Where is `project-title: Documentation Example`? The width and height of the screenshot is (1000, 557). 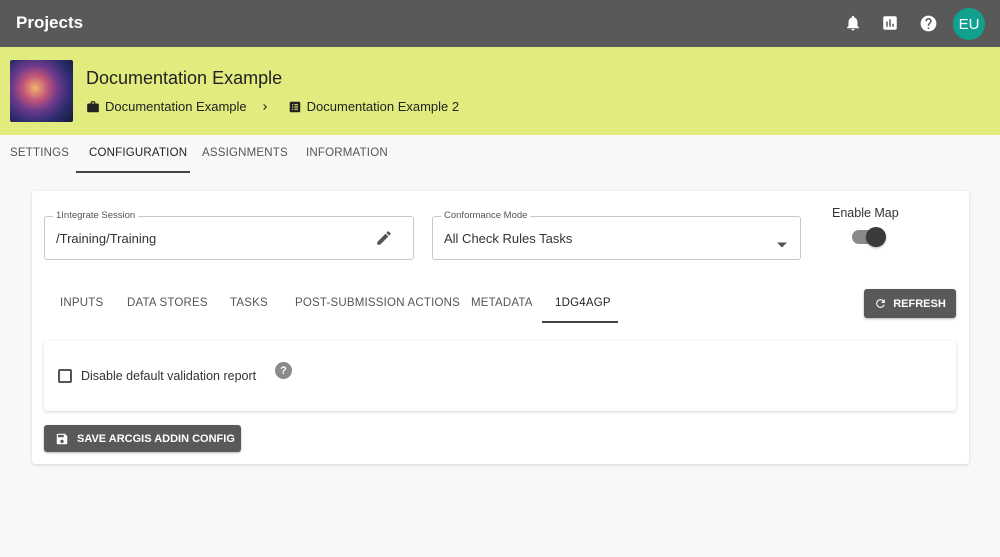
project-title: Documentation Example is located at coordinates (184, 78).